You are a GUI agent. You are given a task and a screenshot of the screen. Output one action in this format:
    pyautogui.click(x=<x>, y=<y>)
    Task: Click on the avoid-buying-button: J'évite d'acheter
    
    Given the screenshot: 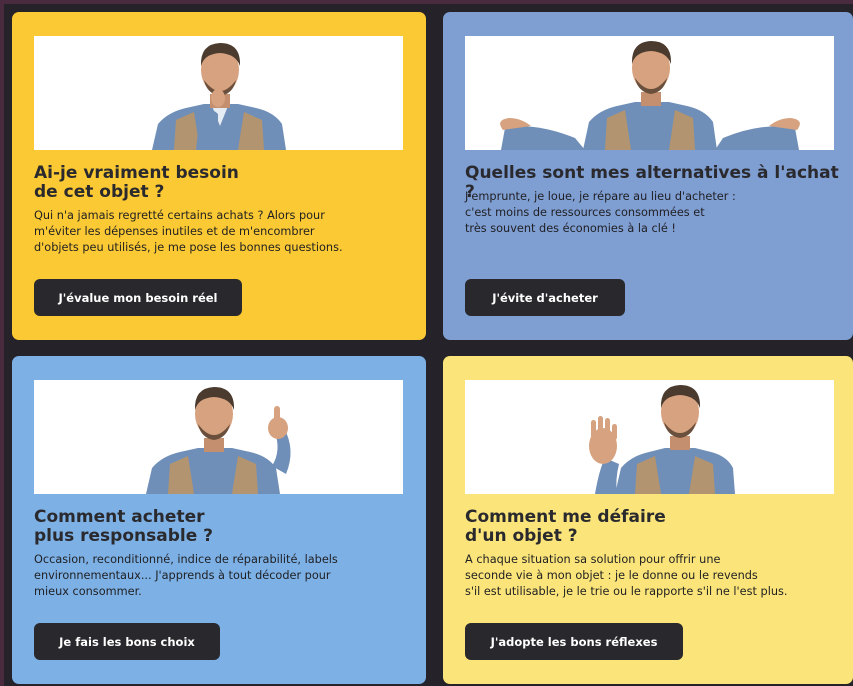 What is the action you would take?
    pyautogui.click(x=545, y=297)
    